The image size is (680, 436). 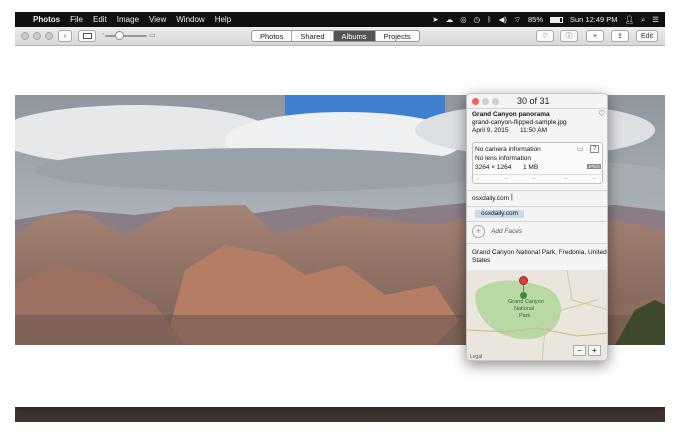 I want to click on map-label-line-3: Park, so click(x=525, y=316).